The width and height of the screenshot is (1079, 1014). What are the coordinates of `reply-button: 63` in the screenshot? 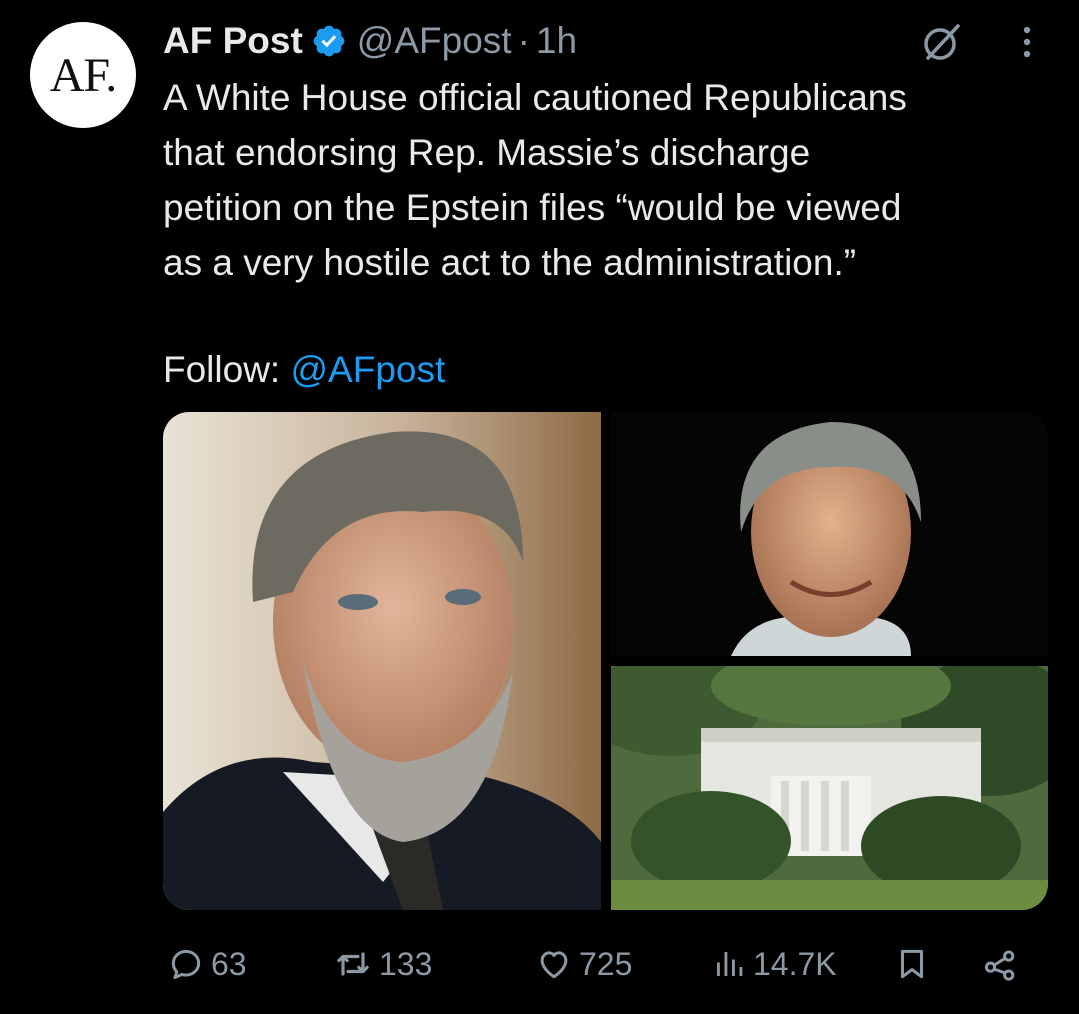 It's located at (207, 964).